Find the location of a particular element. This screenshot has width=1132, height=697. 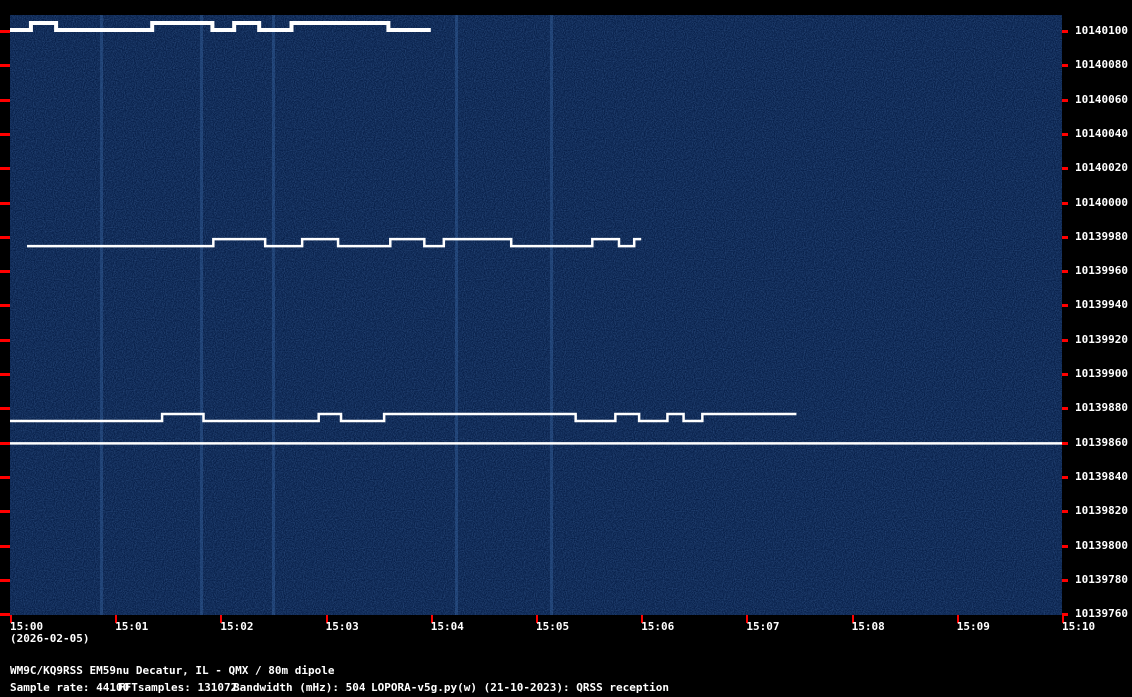

time-label: 15:02 is located at coordinates (237, 626).